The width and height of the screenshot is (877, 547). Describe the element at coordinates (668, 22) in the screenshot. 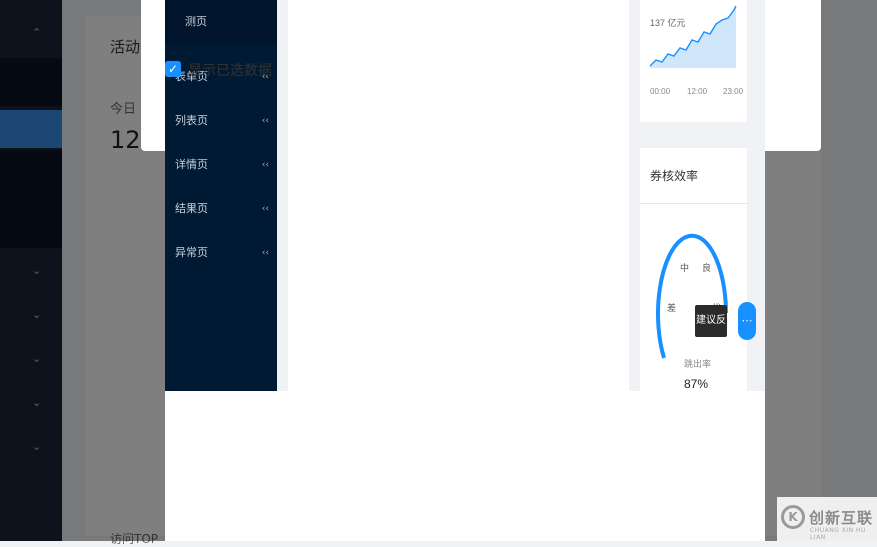

I see `chart-value-label: 137 亿元` at that location.